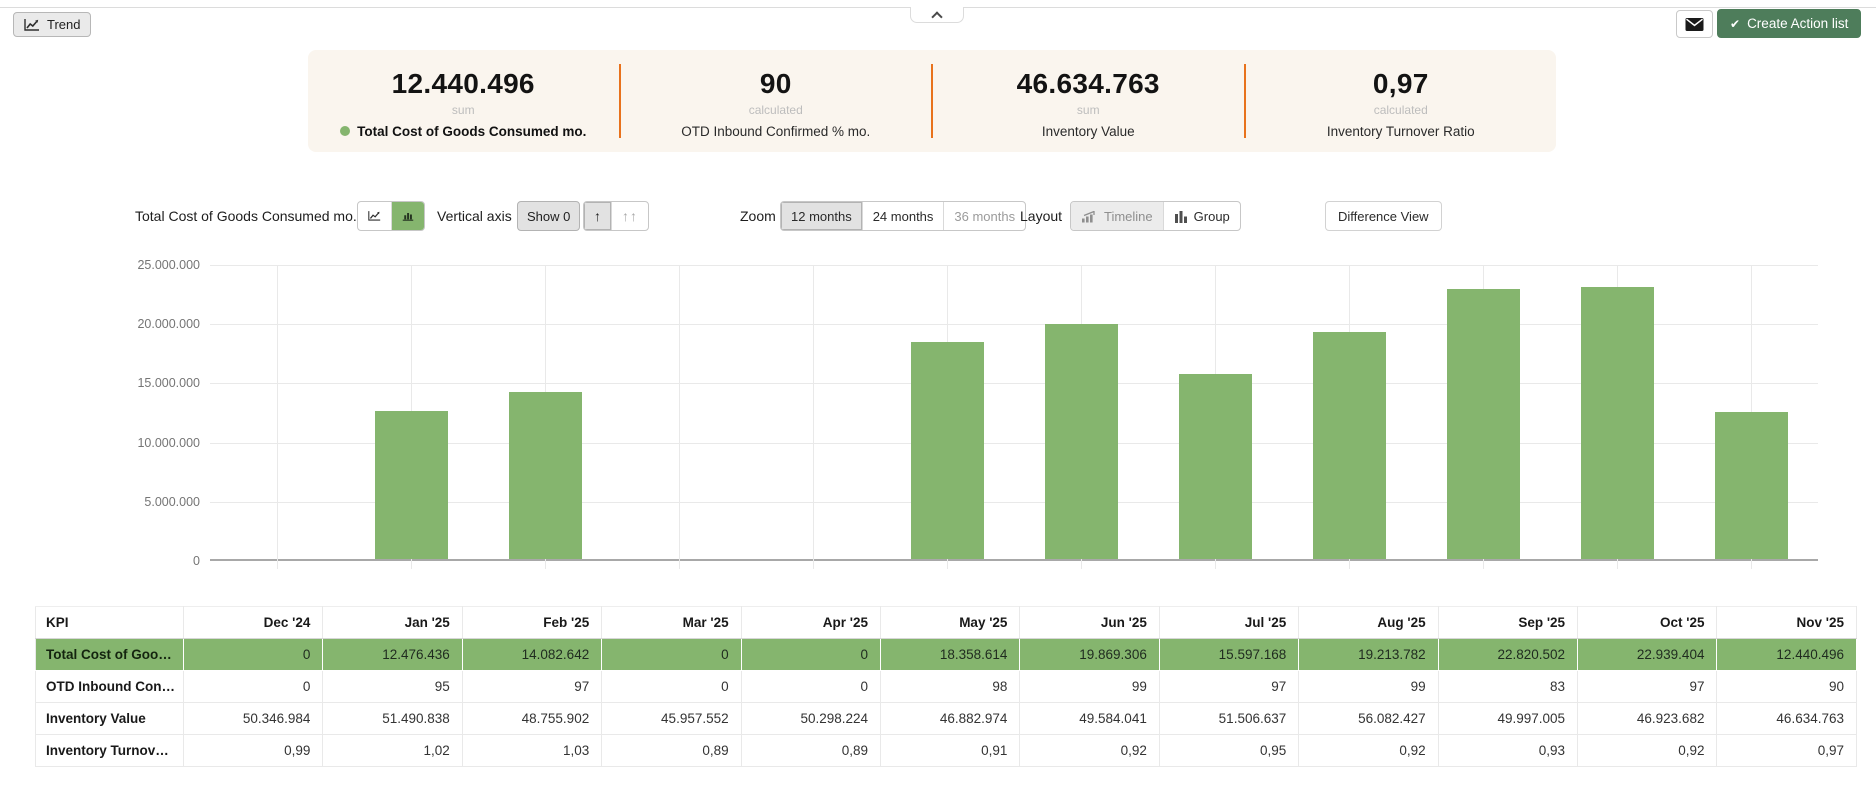 The height and width of the screenshot is (804, 1876). Describe the element at coordinates (168, 442) in the screenshot. I see `y-axis-tick-label: 10.000.000` at that location.